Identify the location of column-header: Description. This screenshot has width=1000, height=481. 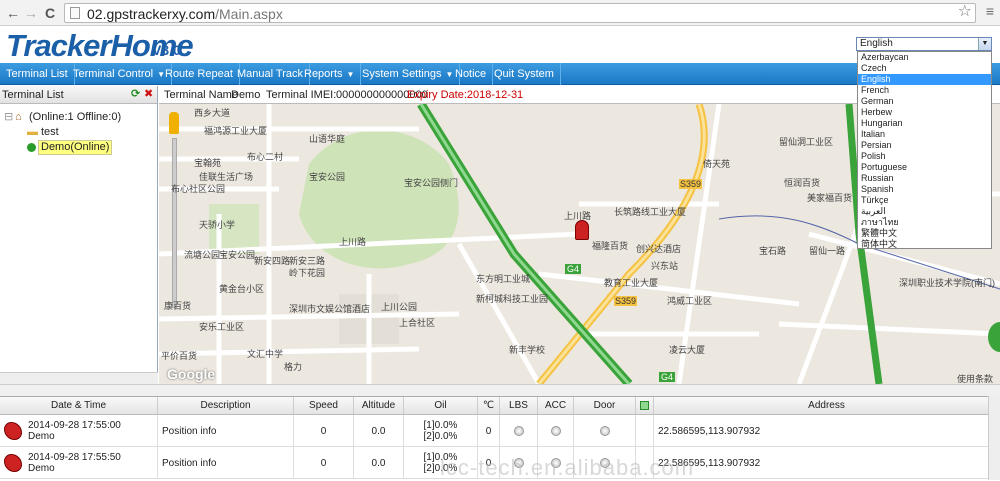
(226, 405).